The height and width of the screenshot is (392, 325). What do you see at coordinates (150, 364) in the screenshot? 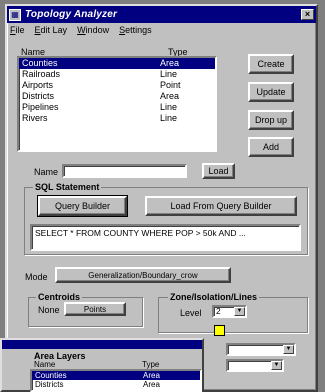
I see `area-type-header: Type` at bounding box center [150, 364].